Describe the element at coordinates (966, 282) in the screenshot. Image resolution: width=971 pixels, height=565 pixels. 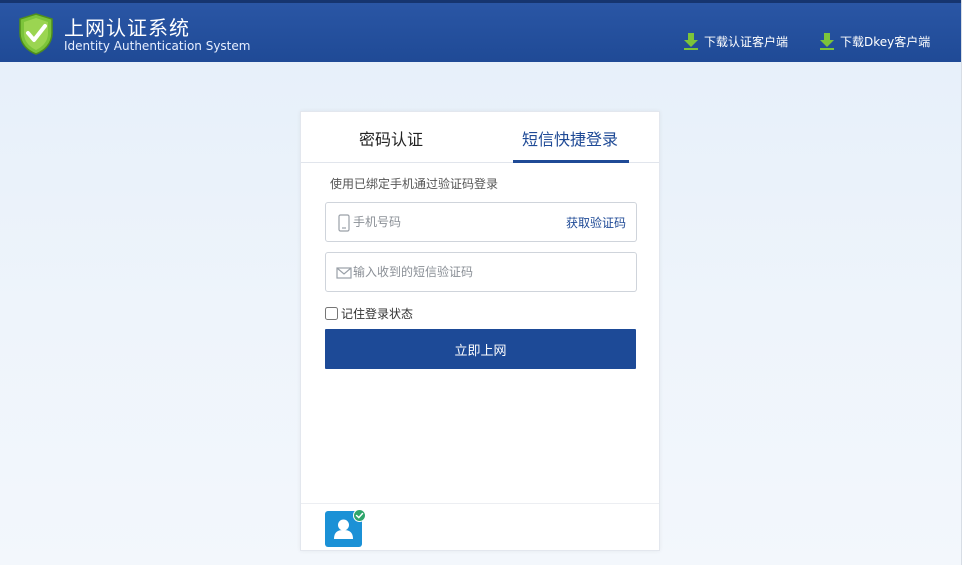
I see `window-right-edge` at that location.